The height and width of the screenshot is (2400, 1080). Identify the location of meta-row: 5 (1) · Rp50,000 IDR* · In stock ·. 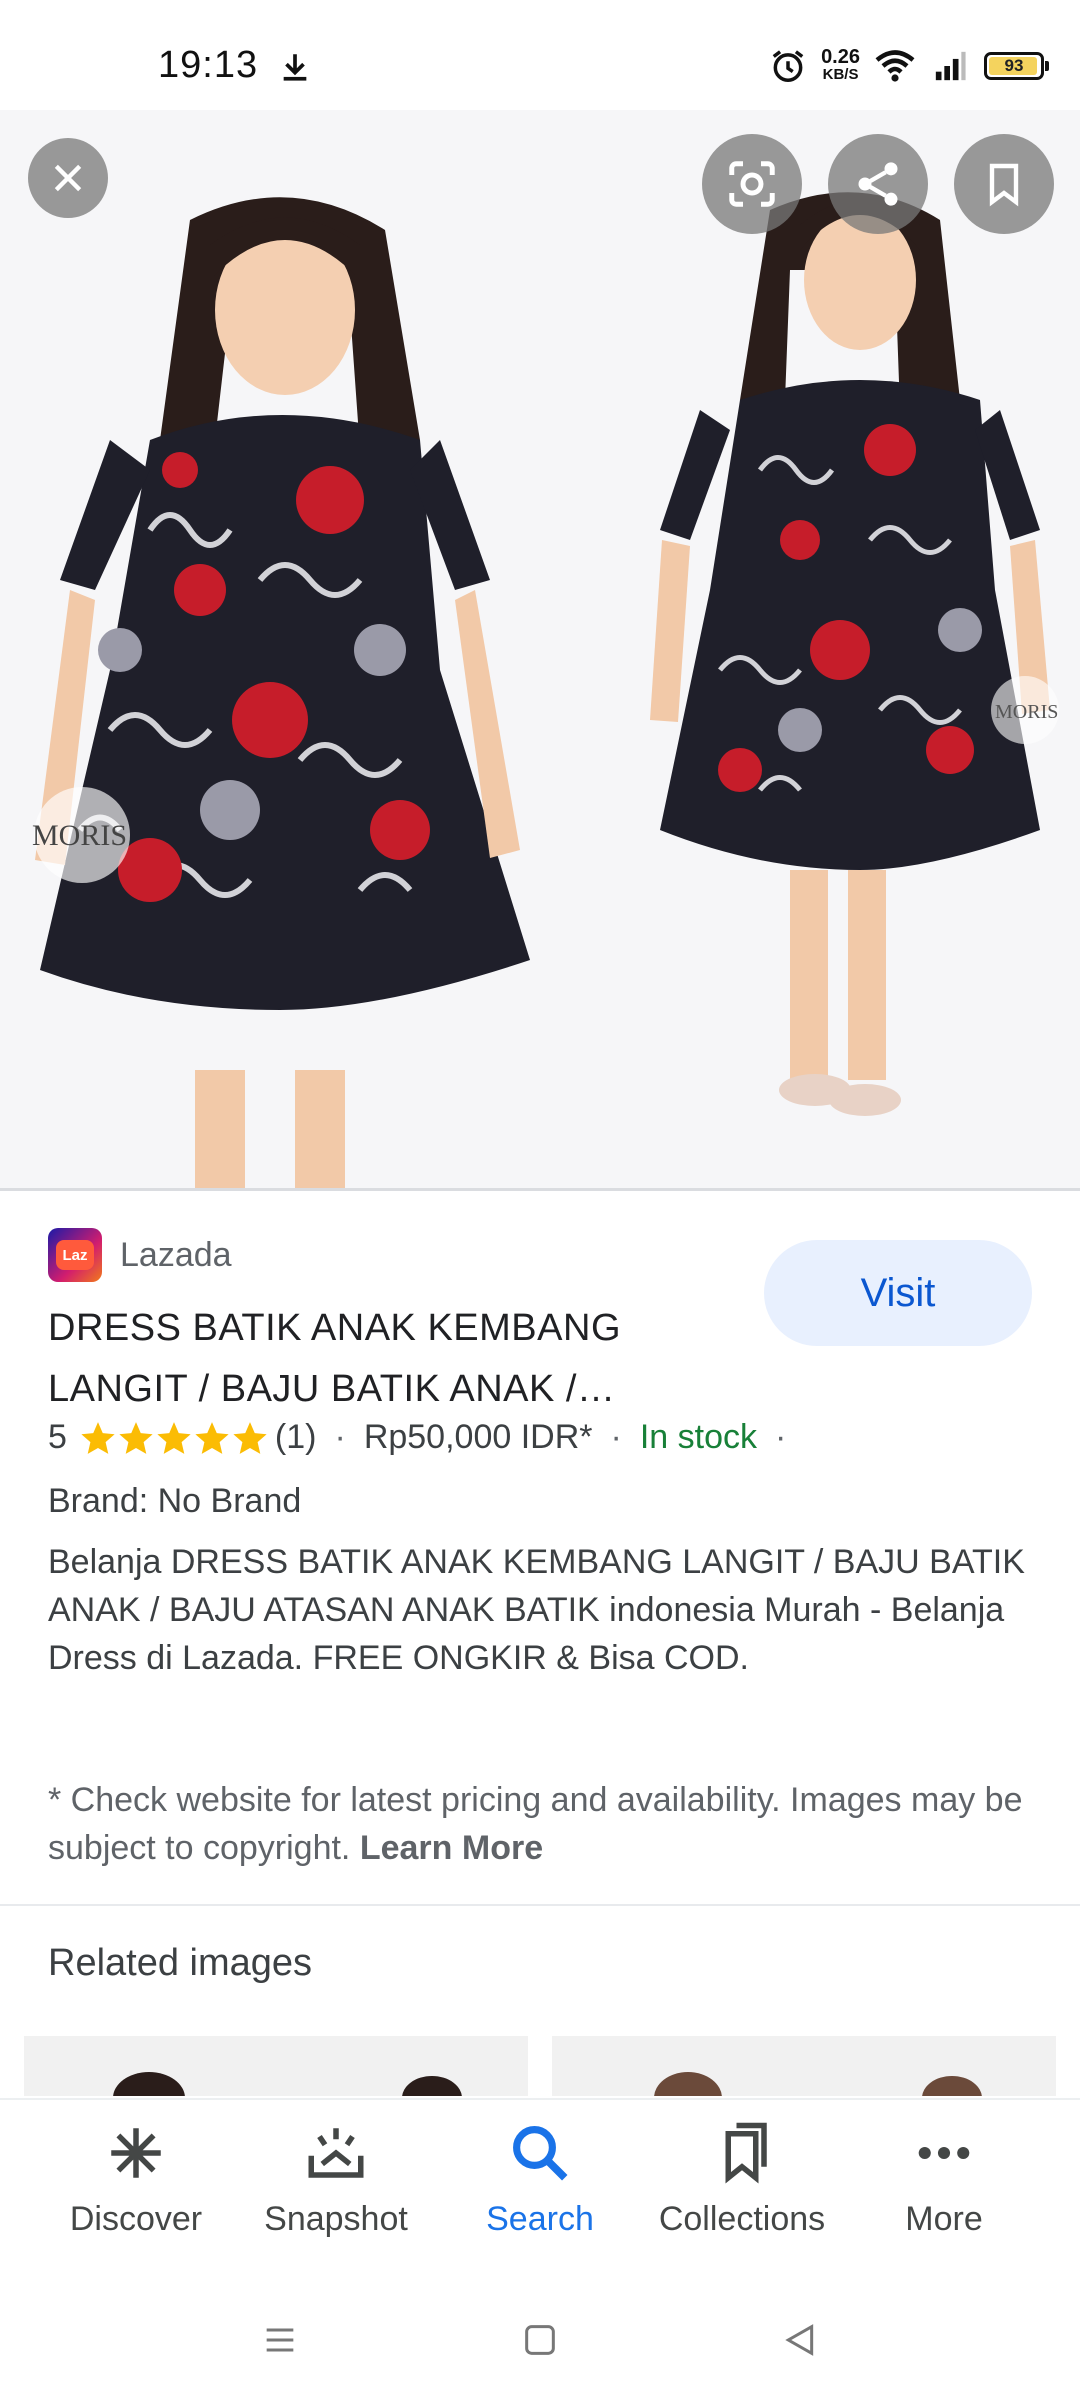
(426, 1437).